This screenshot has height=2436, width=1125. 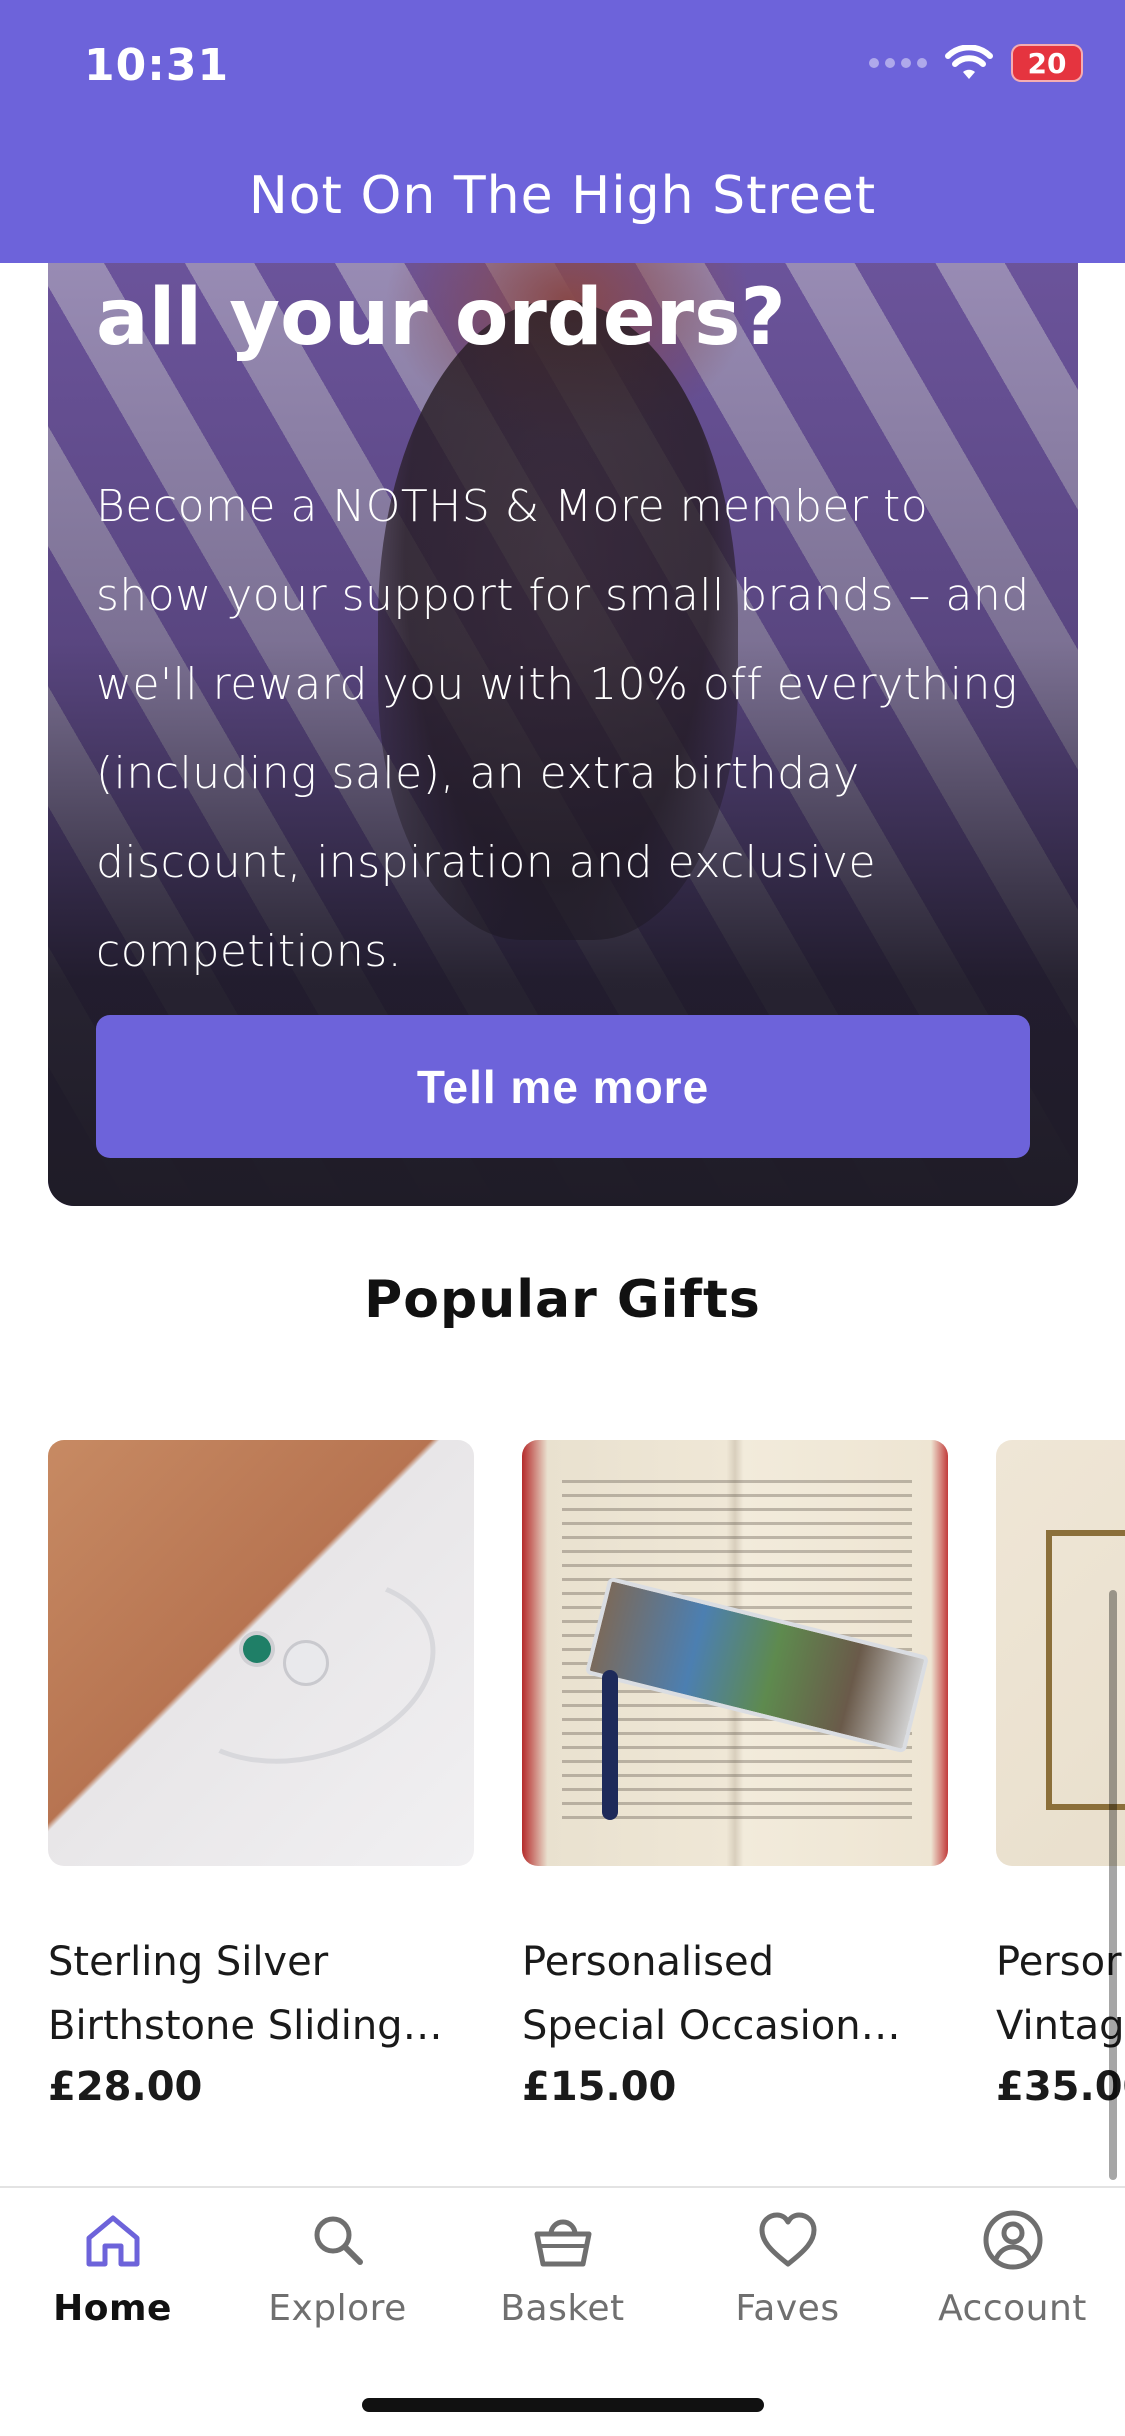 What do you see at coordinates (562, 131) in the screenshot?
I see `app-header: 10:31 20 Not On The High Street` at bounding box center [562, 131].